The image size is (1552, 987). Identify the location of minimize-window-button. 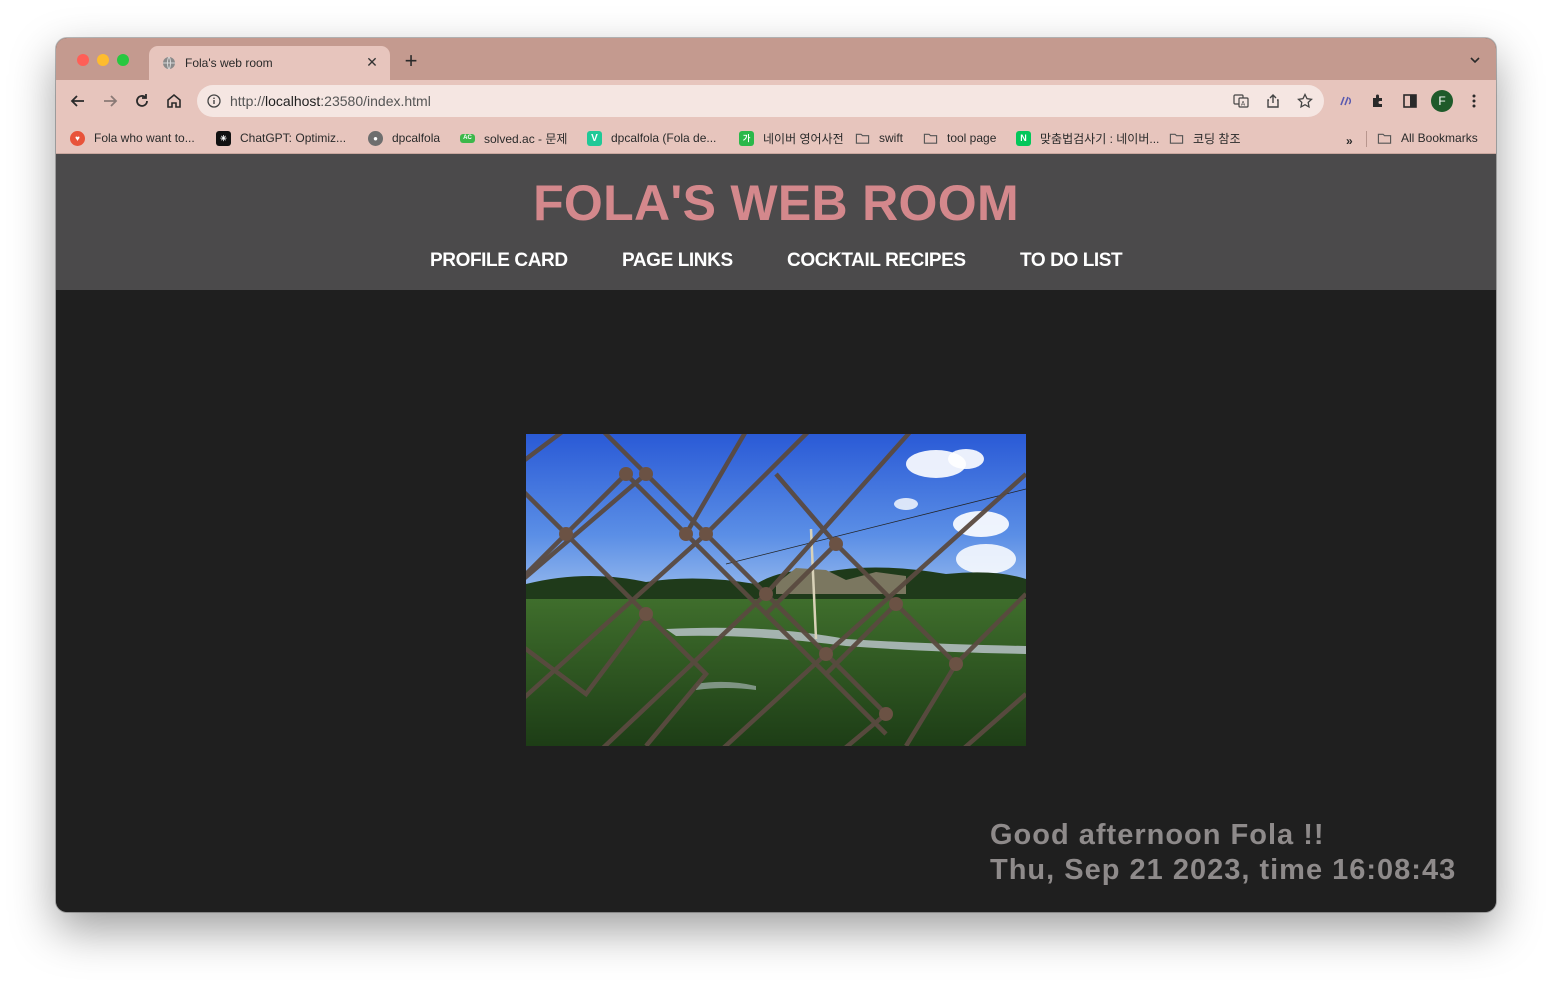
(103, 60).